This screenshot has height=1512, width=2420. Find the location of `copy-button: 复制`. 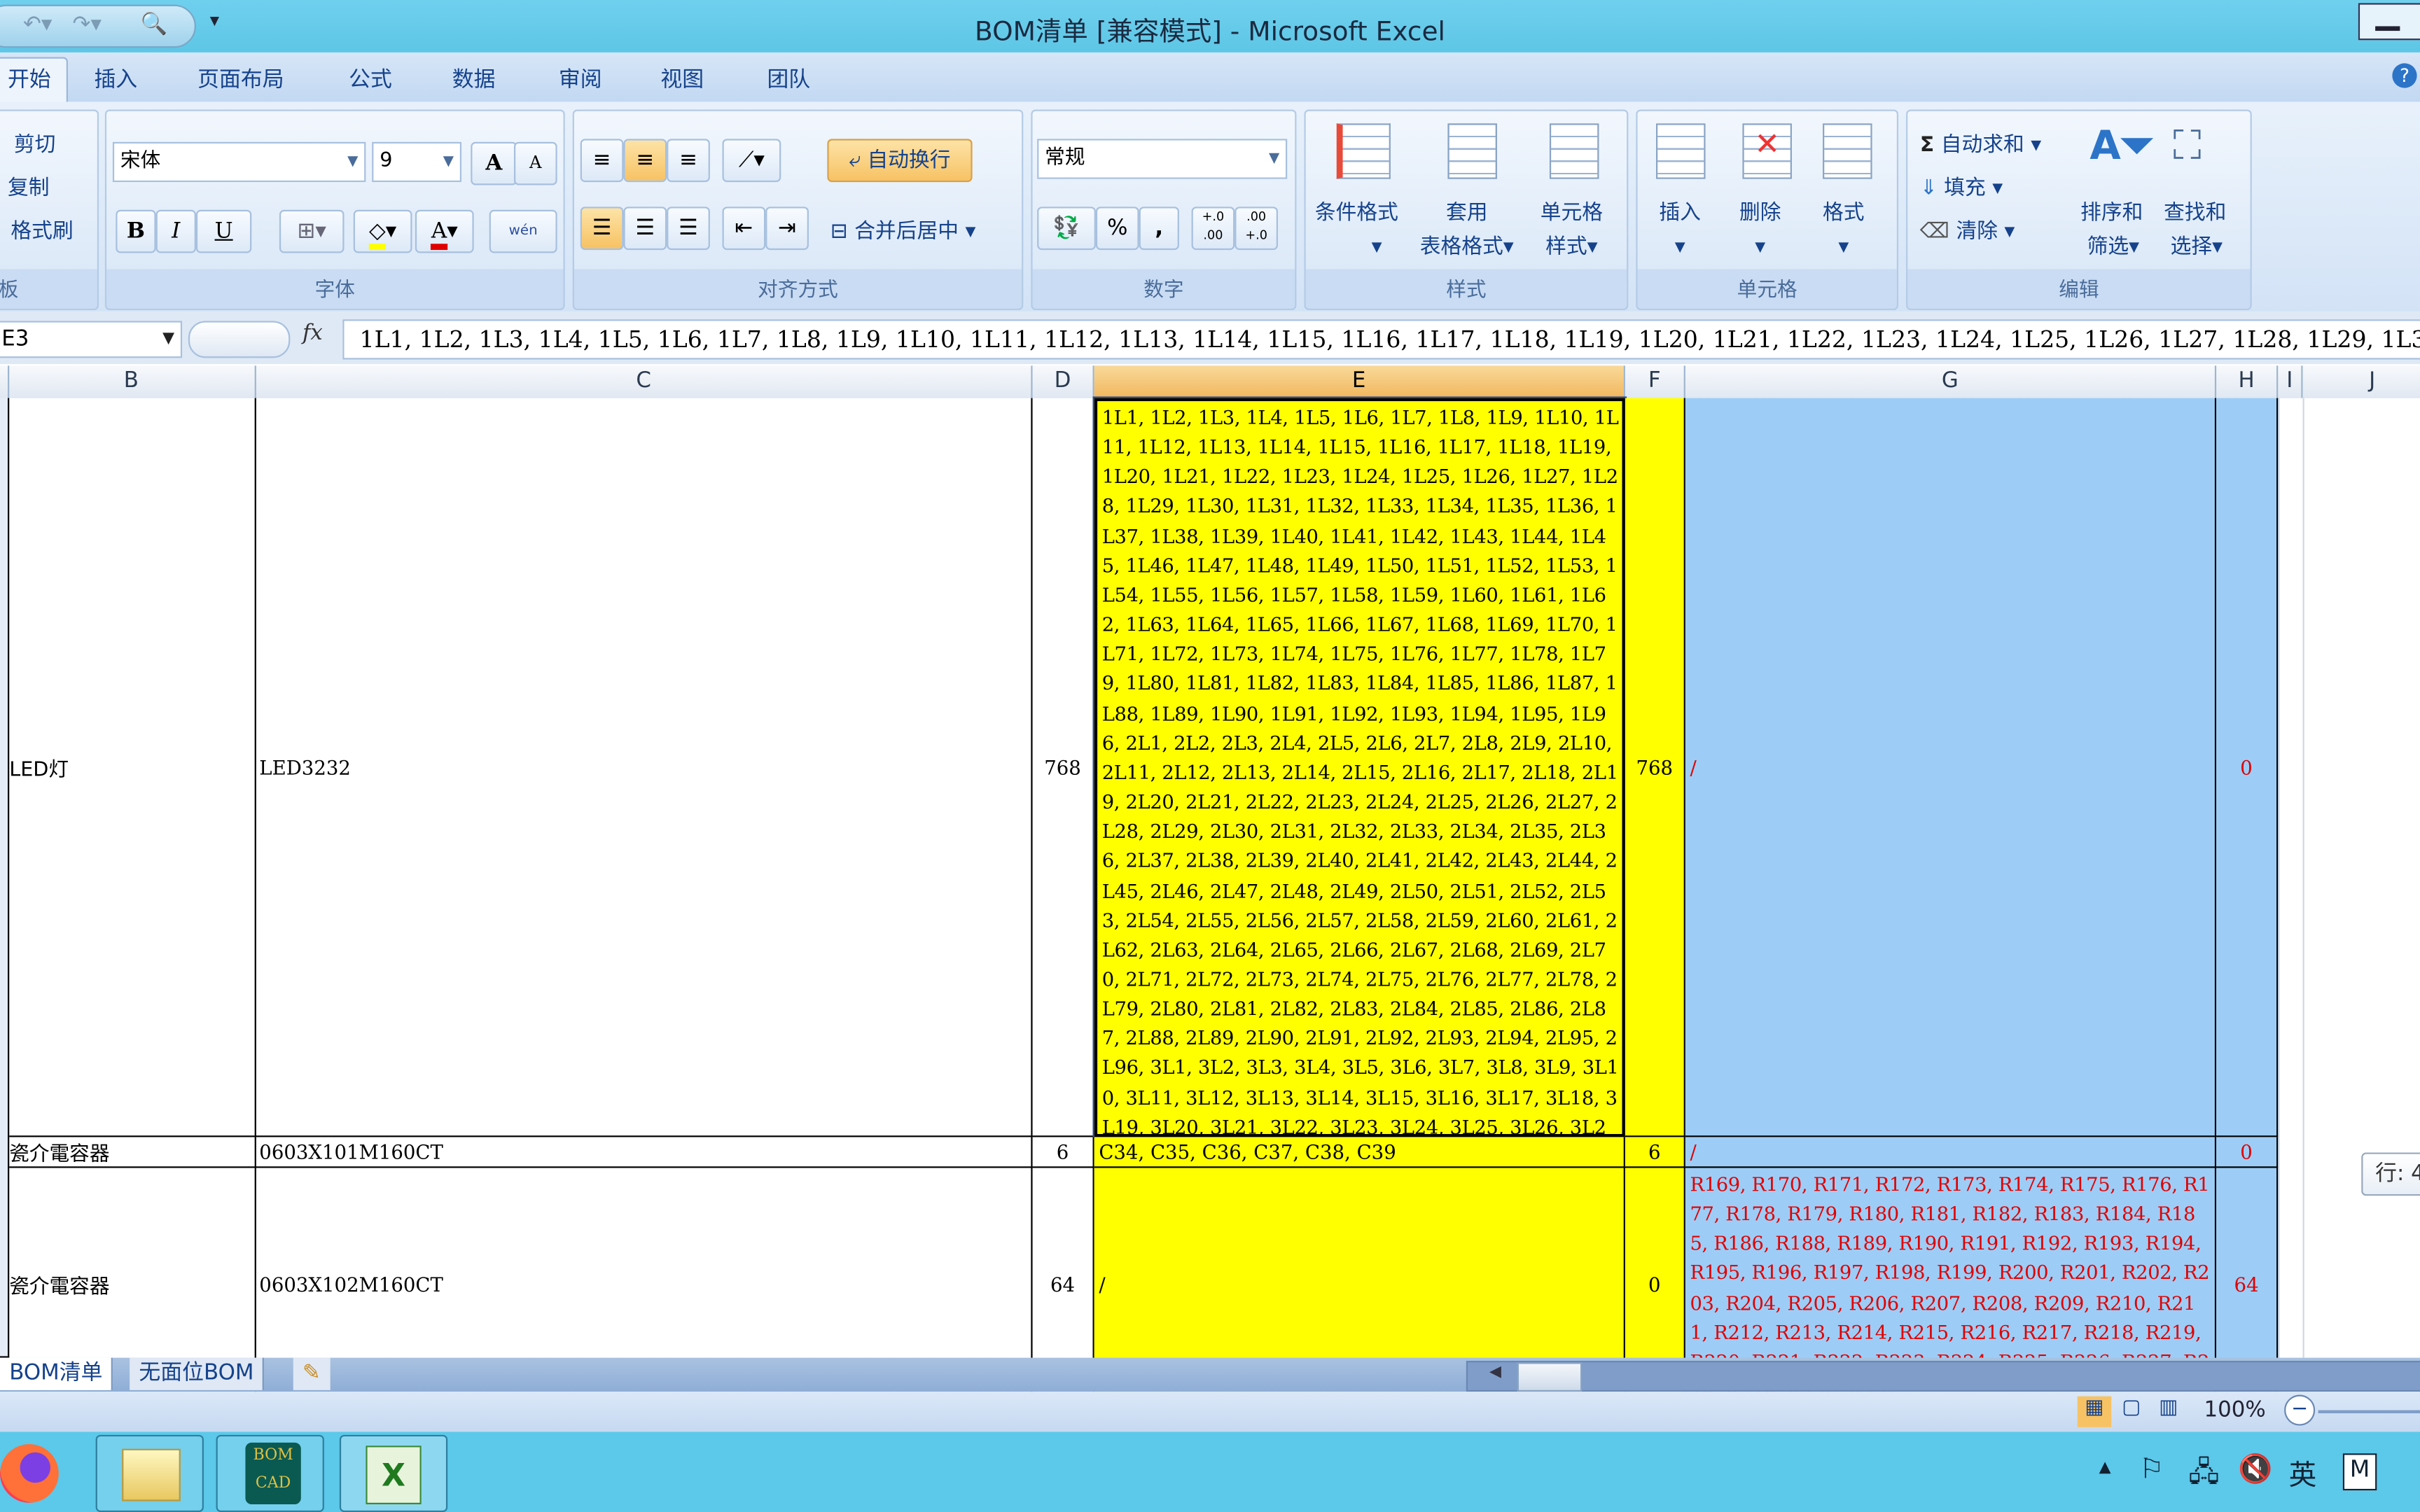

copy-button: 复制 is located at coordinates (29, 184).